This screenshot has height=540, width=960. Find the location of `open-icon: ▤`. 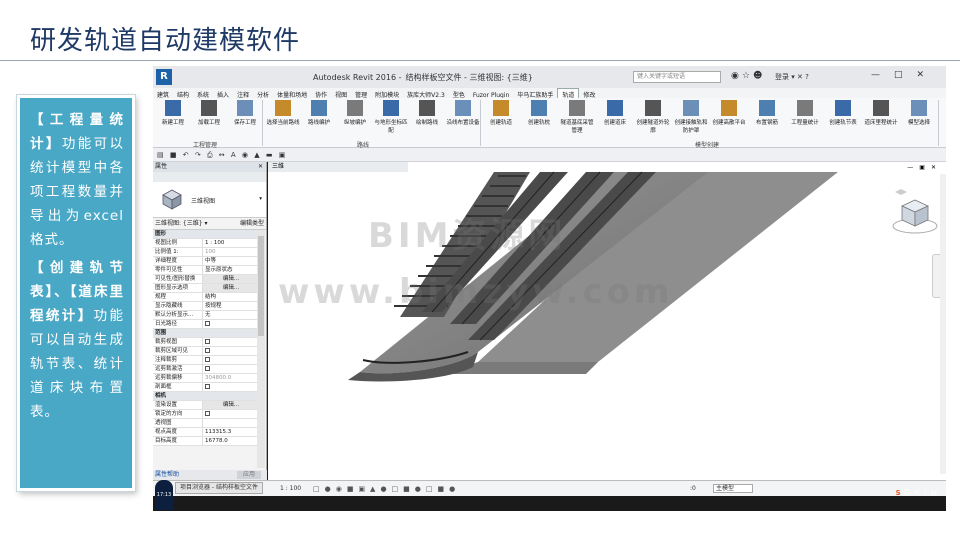

open-icon: ▤ is located at coordinates (161, 155).